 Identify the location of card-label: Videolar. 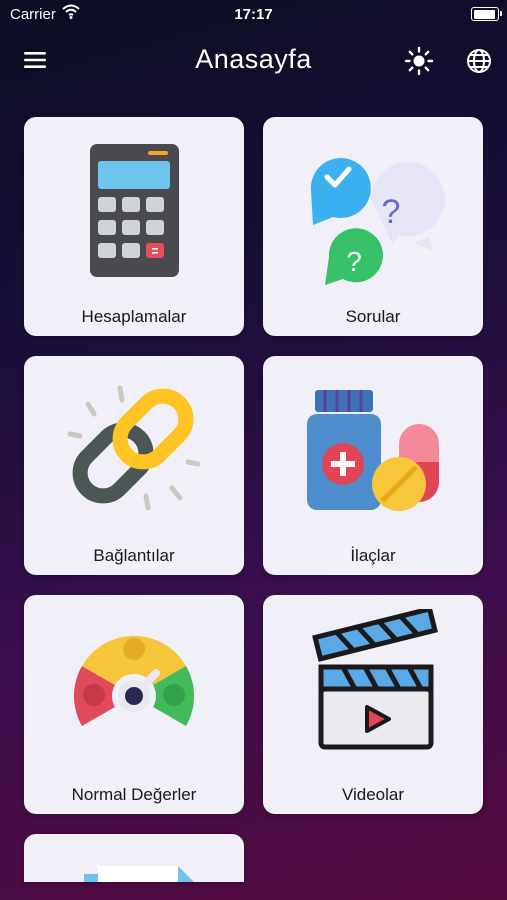
(373, 794).